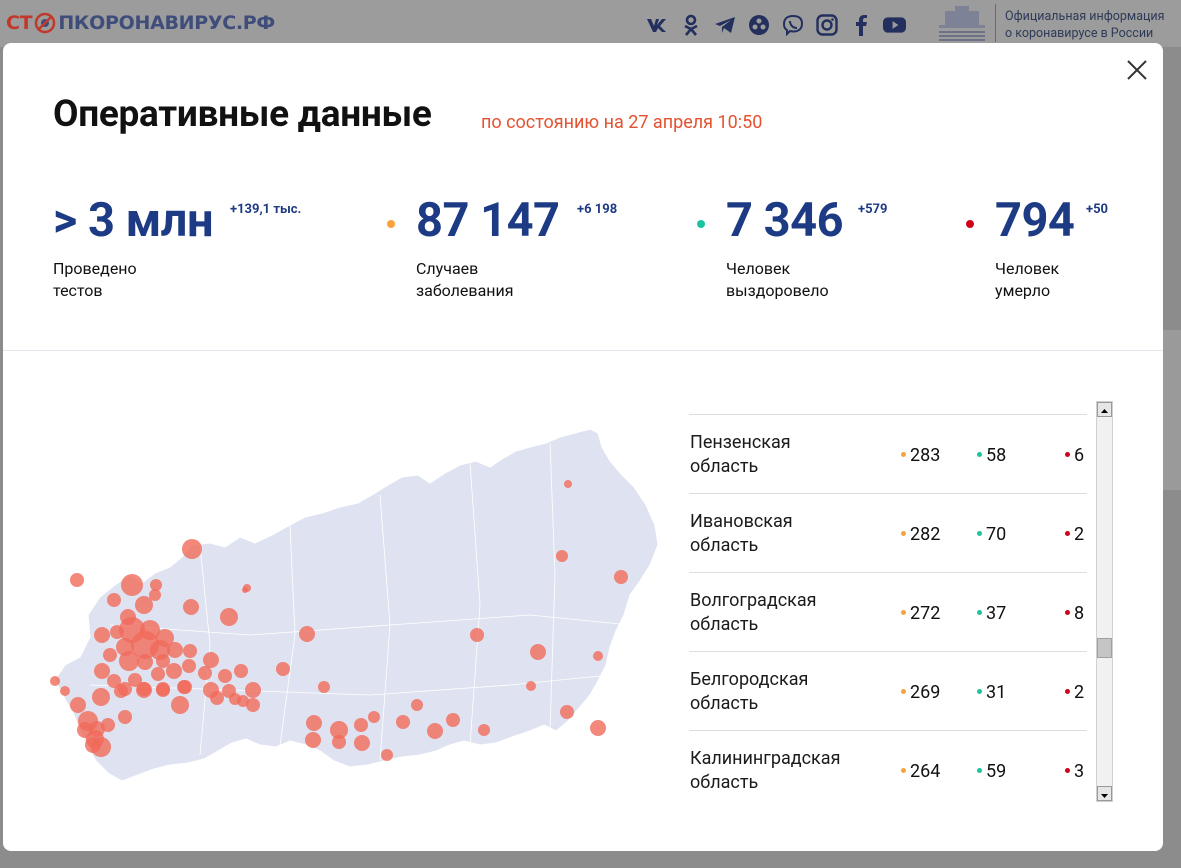 This screenshot has height=868, width=1181. Describe the element at coordinates (785, 455) in the screenshot. I see `region-name: Пензенская область` at that location.